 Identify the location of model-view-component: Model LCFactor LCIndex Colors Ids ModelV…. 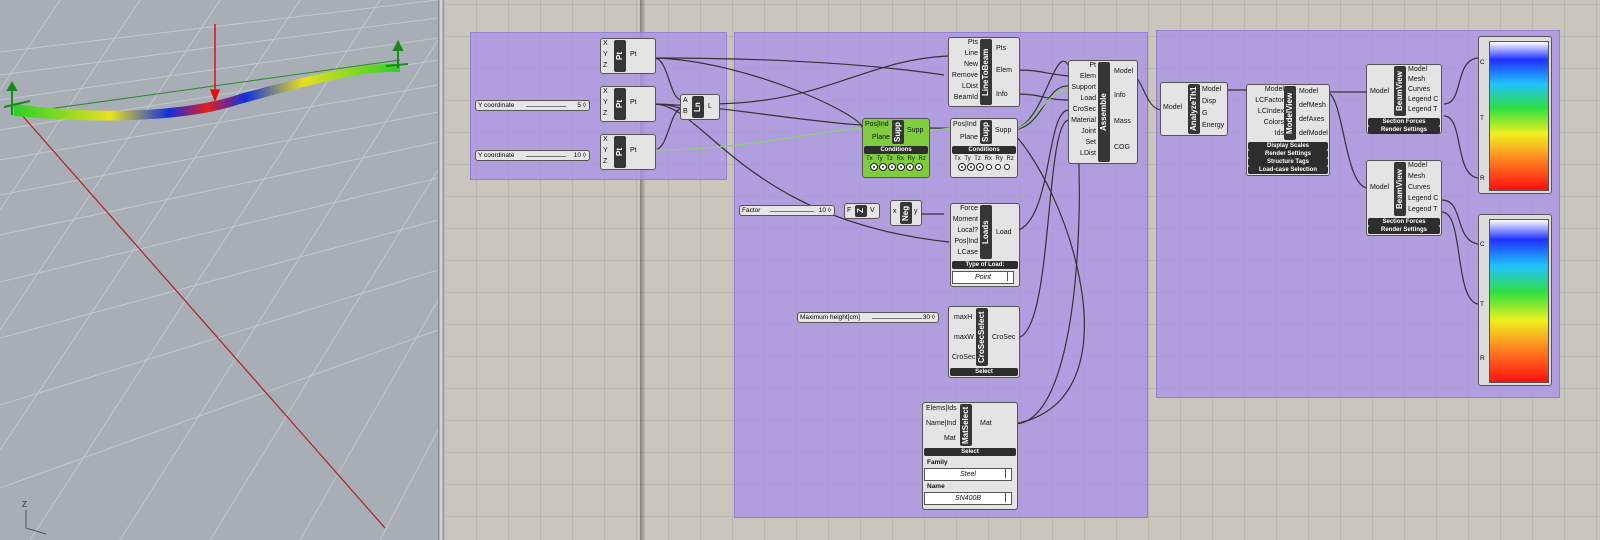
(1288, 130).